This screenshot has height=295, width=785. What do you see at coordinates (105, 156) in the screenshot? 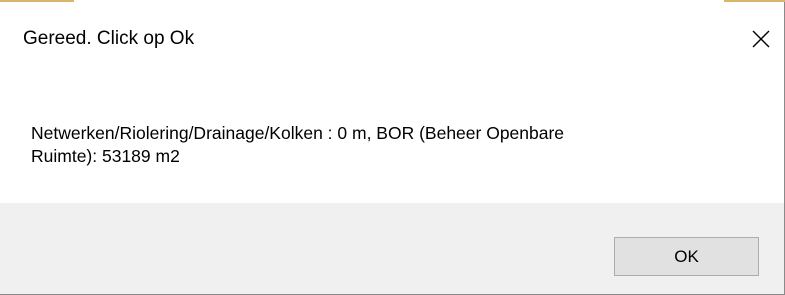
I see `message-line-2: Ruimte): 53189 m2` at bounding box center [105, 156].